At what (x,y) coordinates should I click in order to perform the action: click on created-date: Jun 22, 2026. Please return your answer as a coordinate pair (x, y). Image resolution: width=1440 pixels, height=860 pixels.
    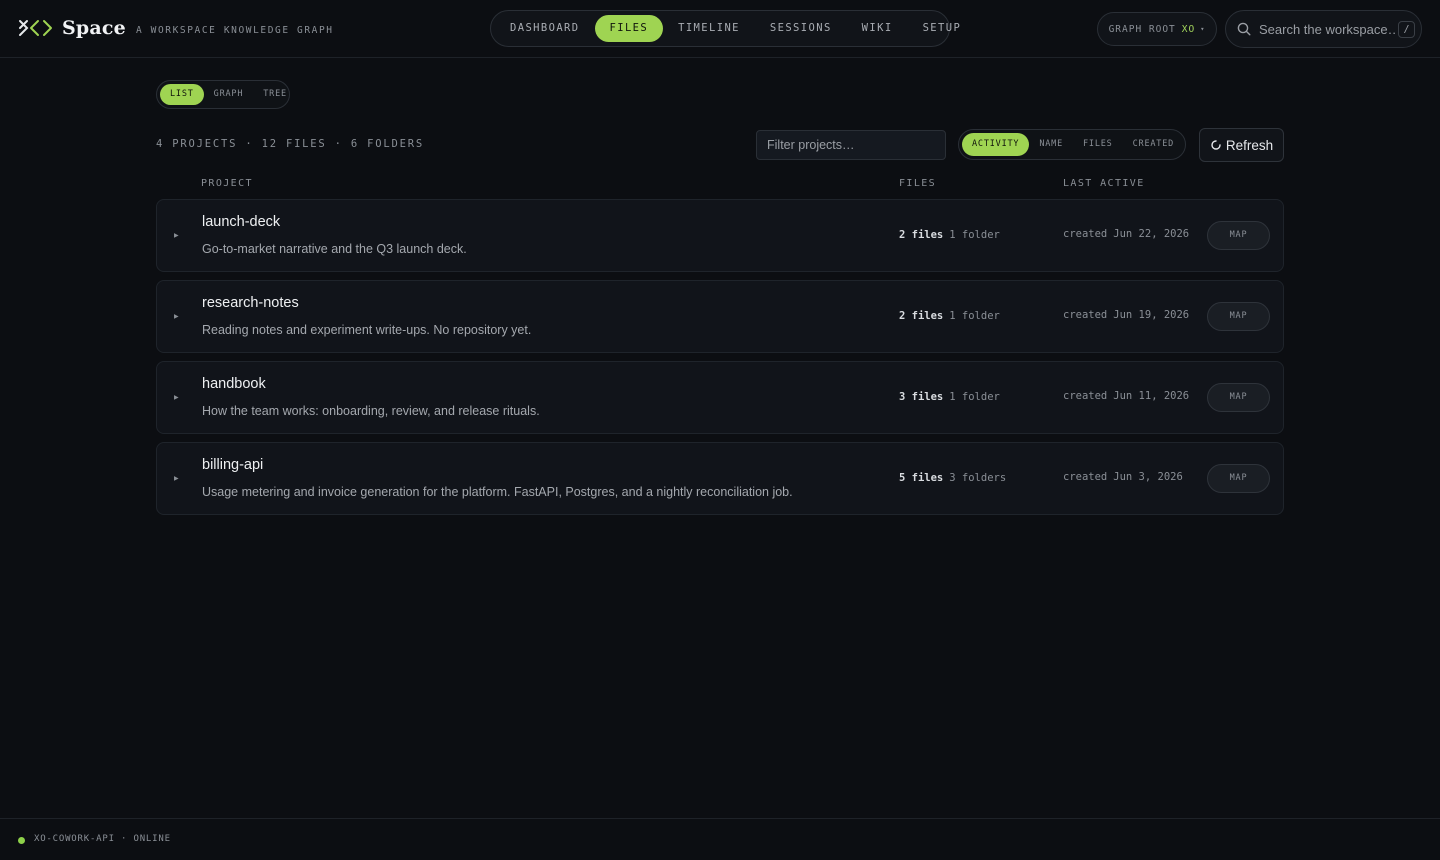
    Looking at the image, I should click on (1151, 234).